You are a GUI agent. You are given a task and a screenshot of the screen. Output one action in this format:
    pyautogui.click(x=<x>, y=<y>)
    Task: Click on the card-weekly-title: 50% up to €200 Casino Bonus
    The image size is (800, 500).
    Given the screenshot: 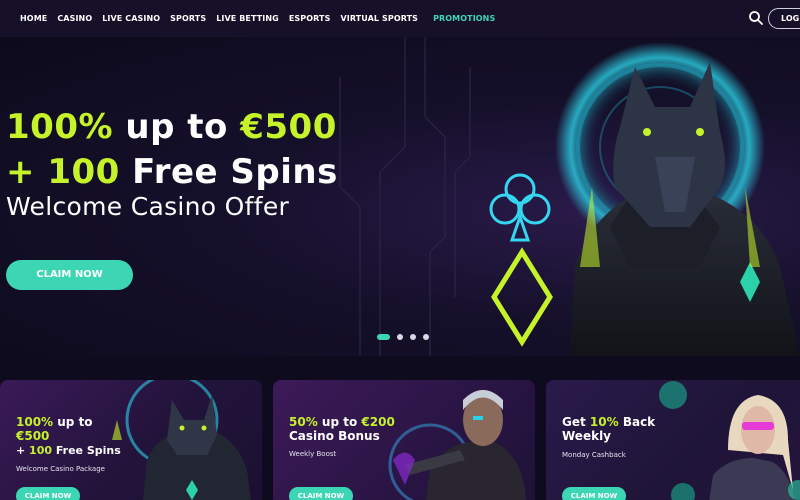 What is the action you would take?
    pyautogui.click(x=349, y=429)
    